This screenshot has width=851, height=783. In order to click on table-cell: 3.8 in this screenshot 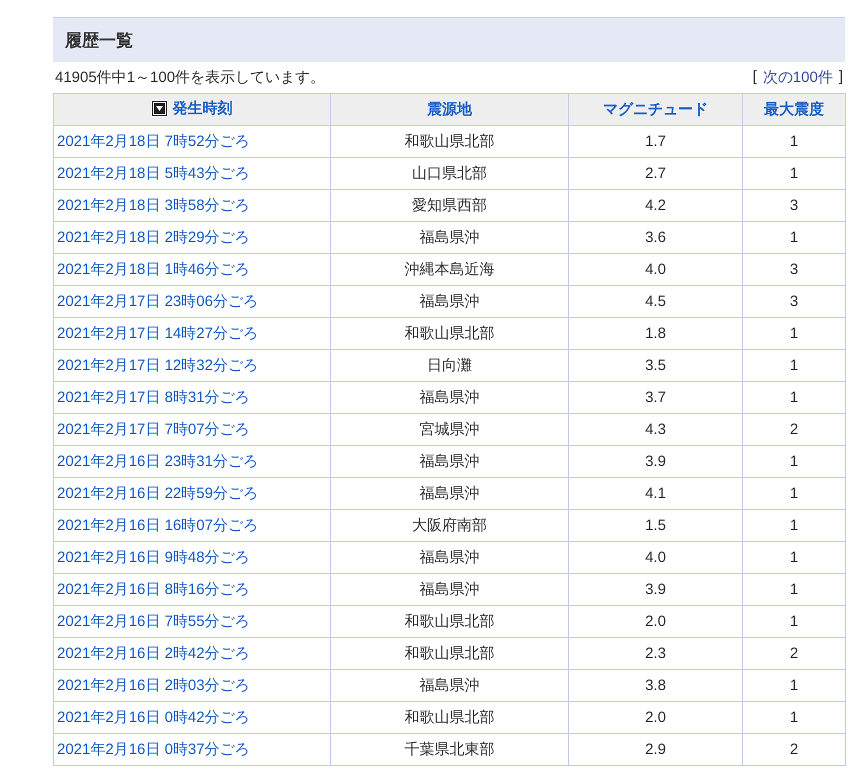, I will do `click(655, 686)`.